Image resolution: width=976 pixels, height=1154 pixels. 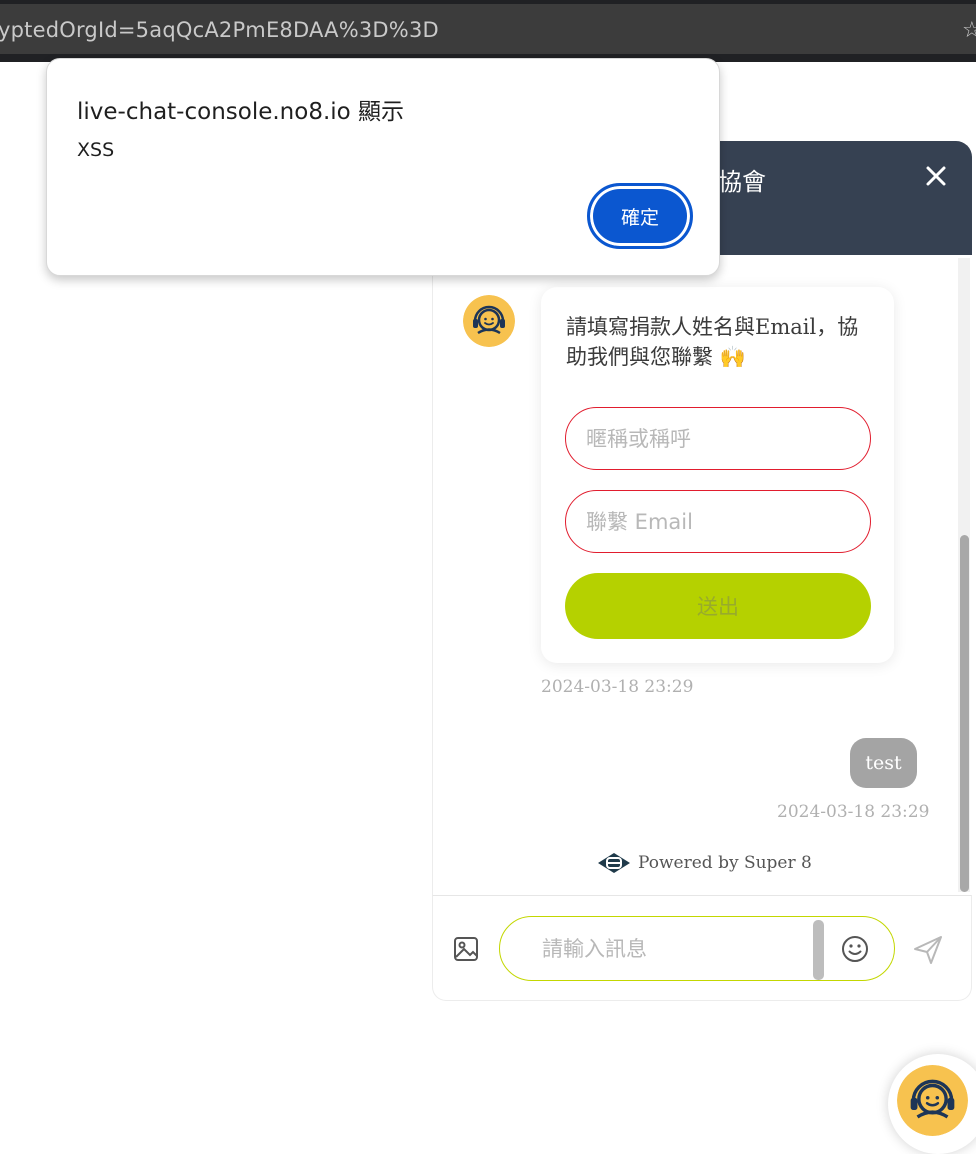 I want to click on image-icon, so click(x=466, y=949).